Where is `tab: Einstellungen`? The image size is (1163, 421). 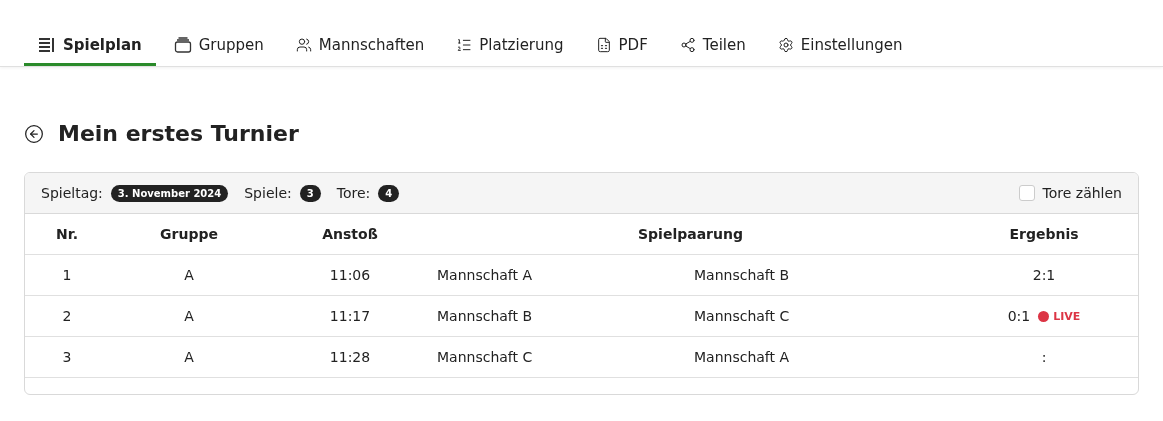 tab: Einstellungen is located at coordinates (840, 46).